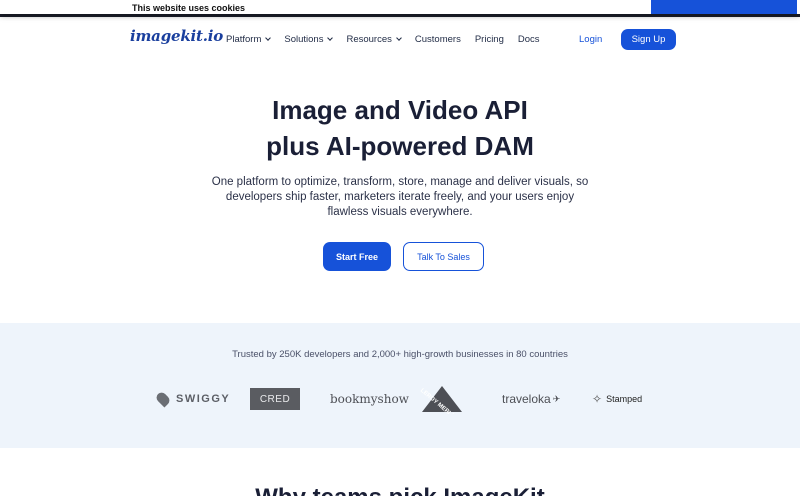 Image resolution: width=800 pixels, height=496 pixels. What do you see at coordinates (526, 399) in the screenshot?
I see `traveloka-logo-text: traveloka` at bounding box center [526, 399].